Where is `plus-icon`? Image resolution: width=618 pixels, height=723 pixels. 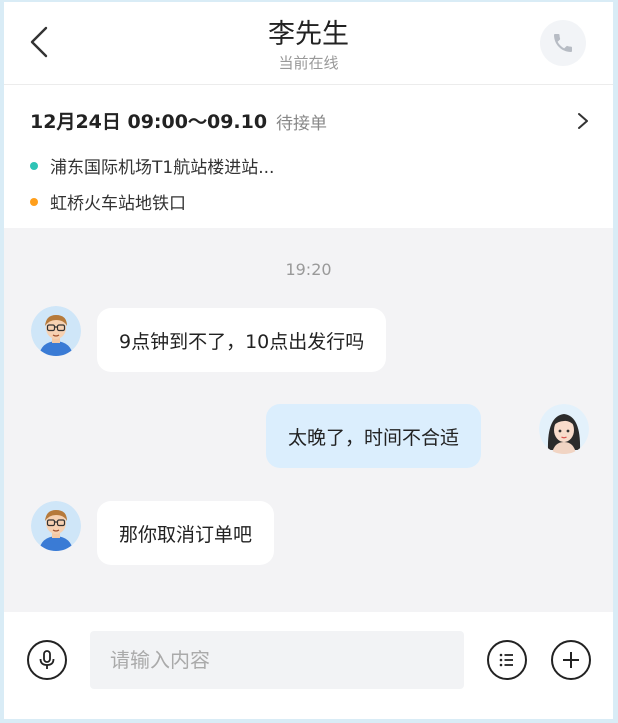
plus-icon is located at coordinates (571, 660).